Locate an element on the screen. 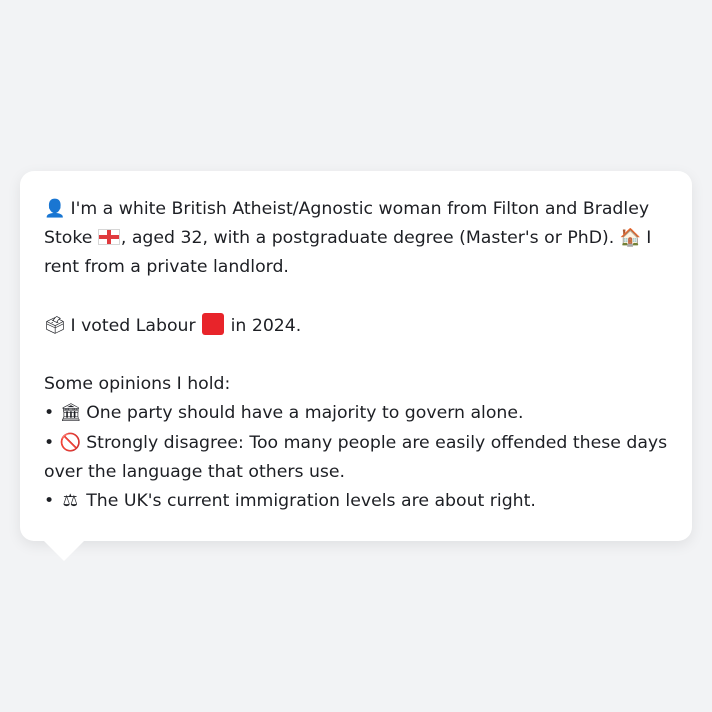 The height and width of the screenshot is (712, 712). house-icon: 🏠 is located at coordinates (630, 238).